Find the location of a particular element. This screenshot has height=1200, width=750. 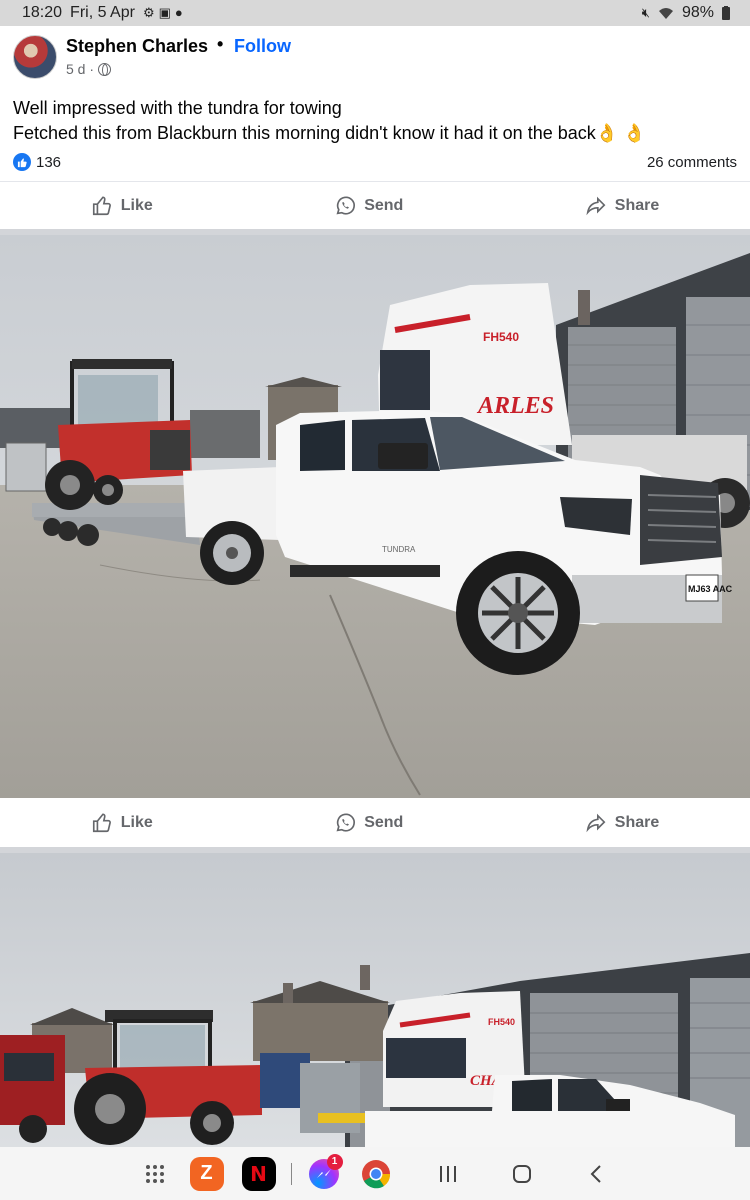

reaction-summary: 136 26 comments is located at coordinates (375, 162).